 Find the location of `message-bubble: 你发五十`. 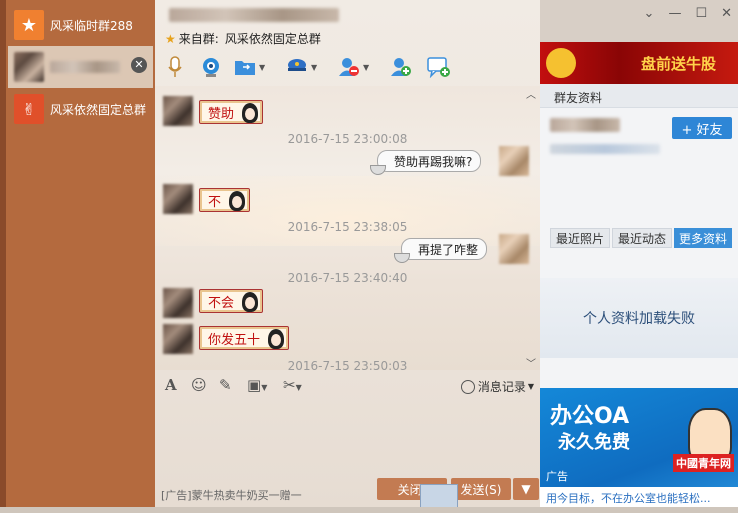

message-bubble: 你发五十 is located at coordinates (244, 338).